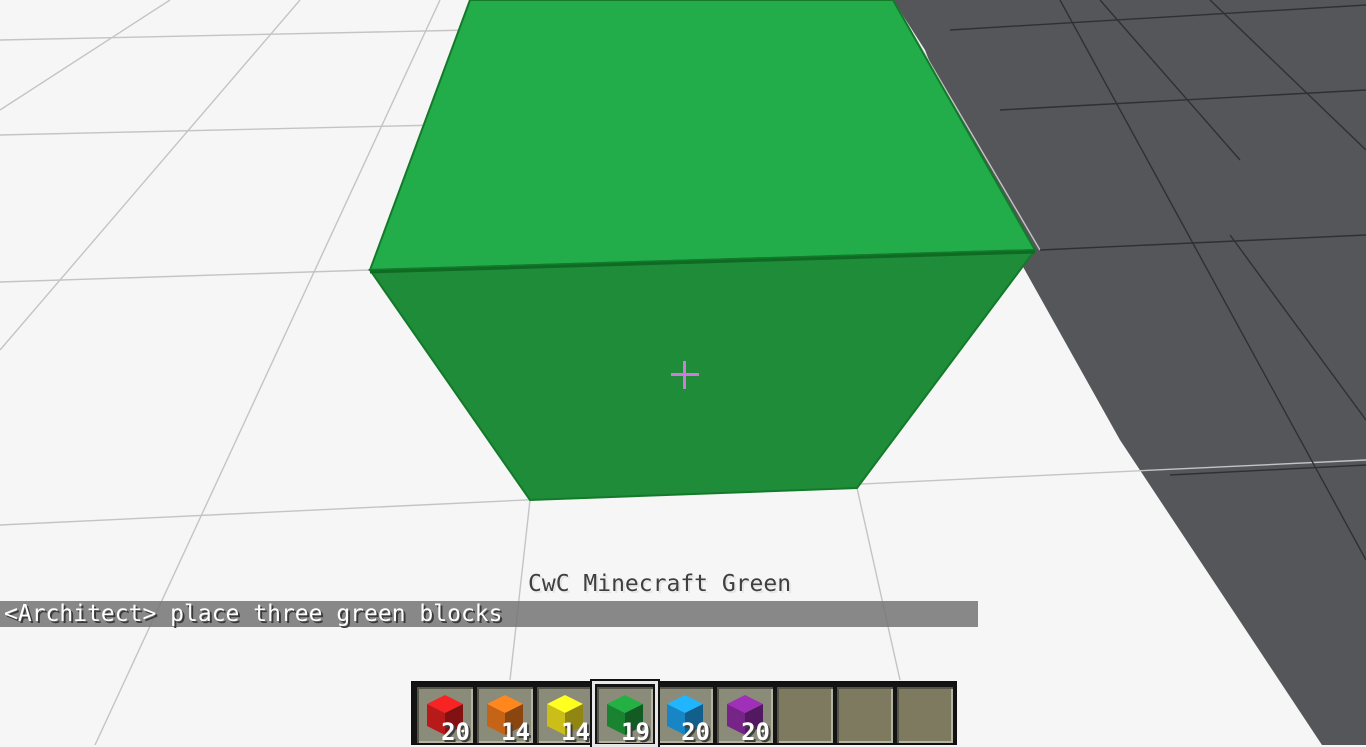 The width and height of the screenshot is (1366, 747). What do you see at coordinates (445, 716) in the screenshot?
I see `hotbar-slot-1: 20` at bounding box center [445, 716].